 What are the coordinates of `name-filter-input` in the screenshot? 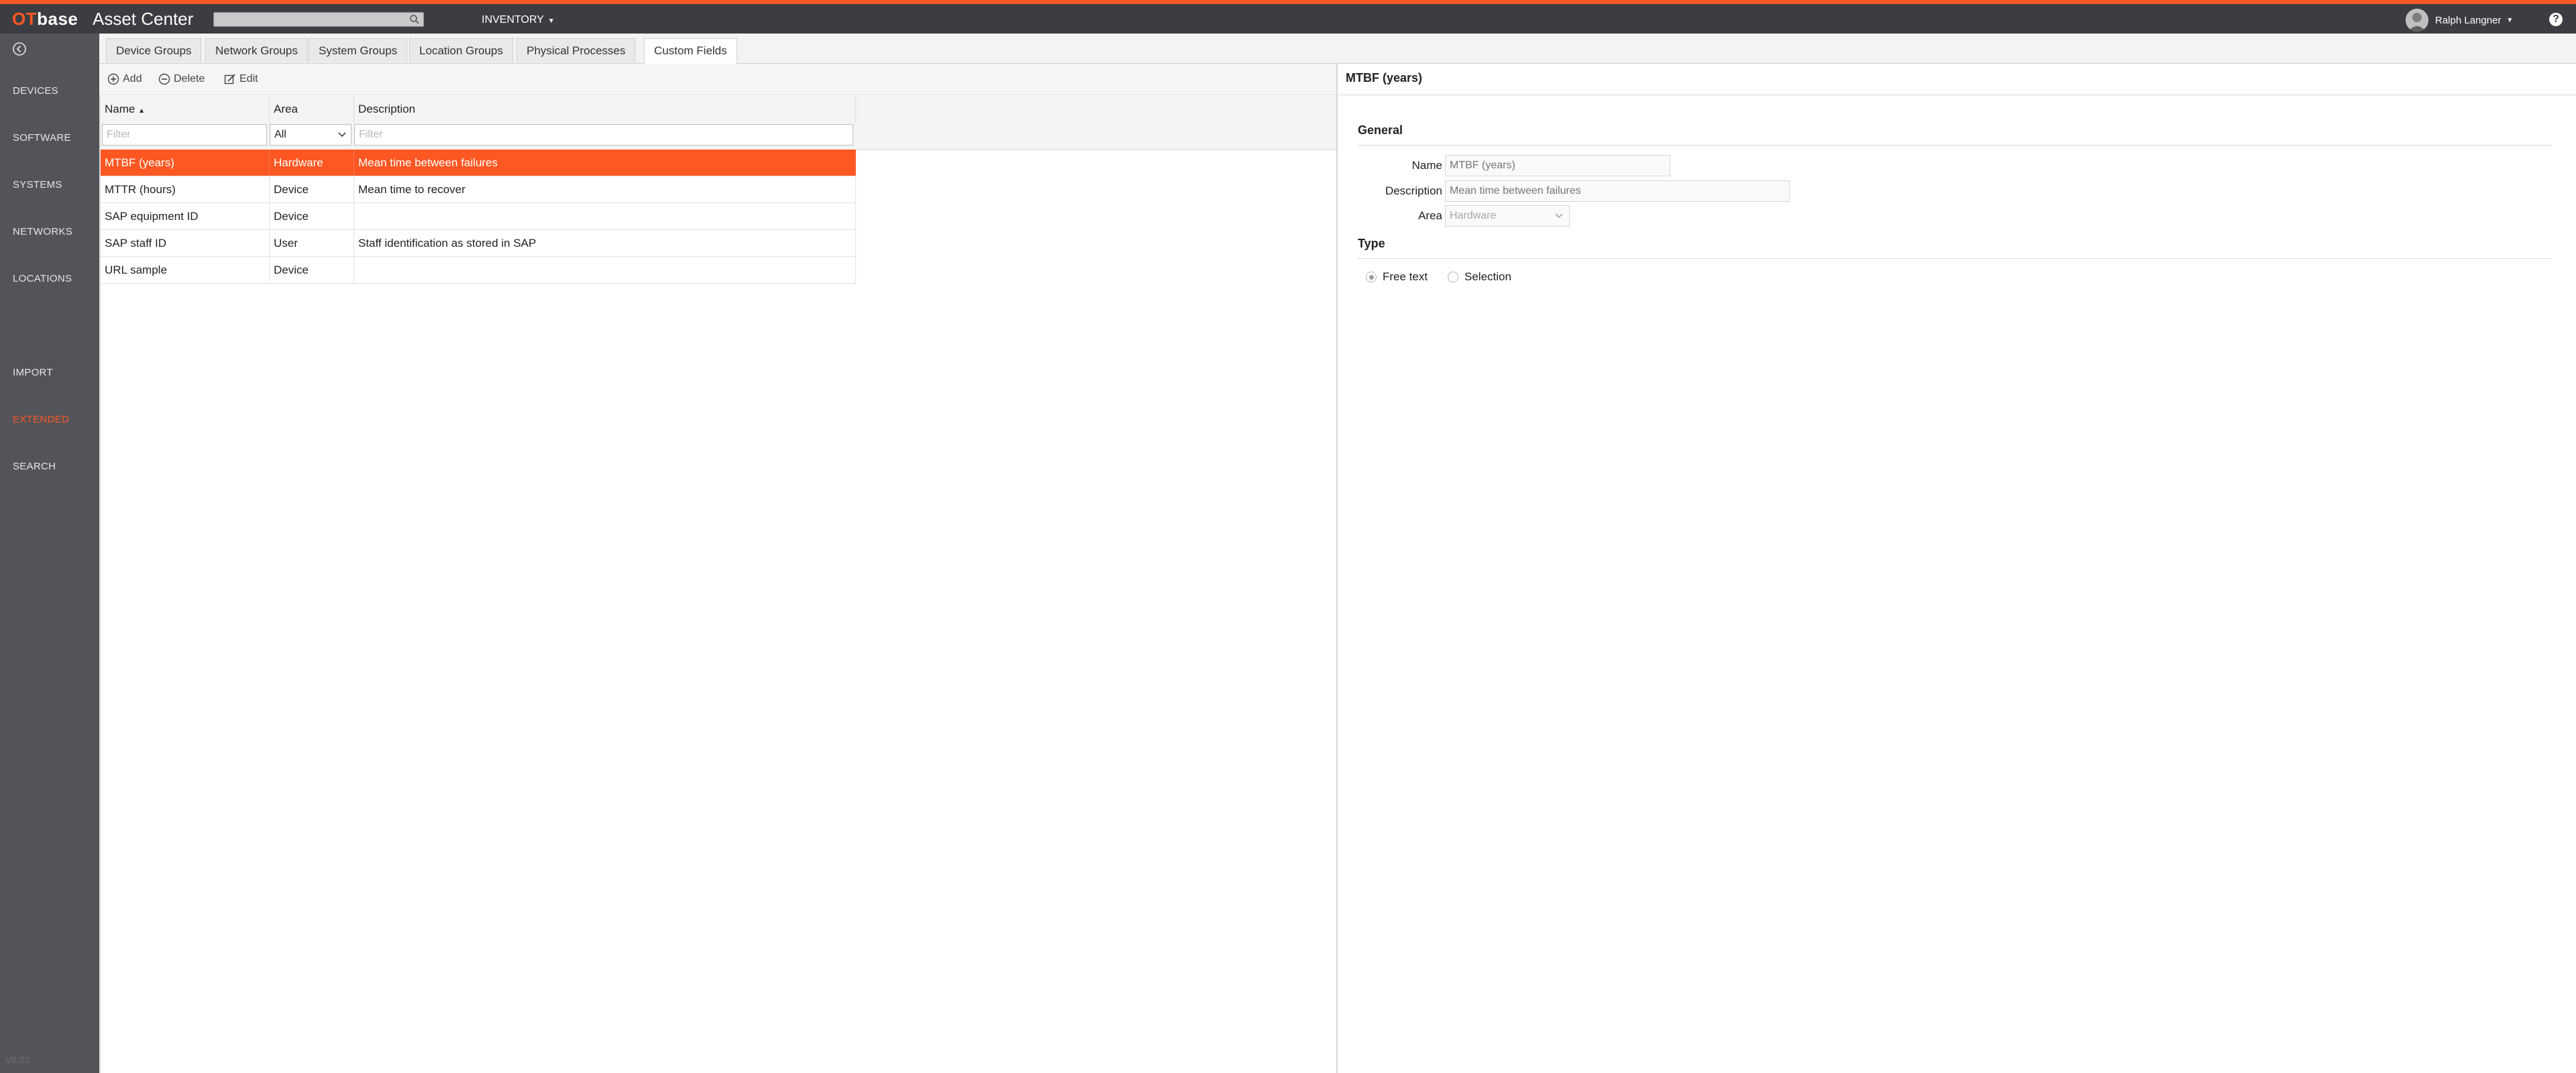 It's located at (184, 135).